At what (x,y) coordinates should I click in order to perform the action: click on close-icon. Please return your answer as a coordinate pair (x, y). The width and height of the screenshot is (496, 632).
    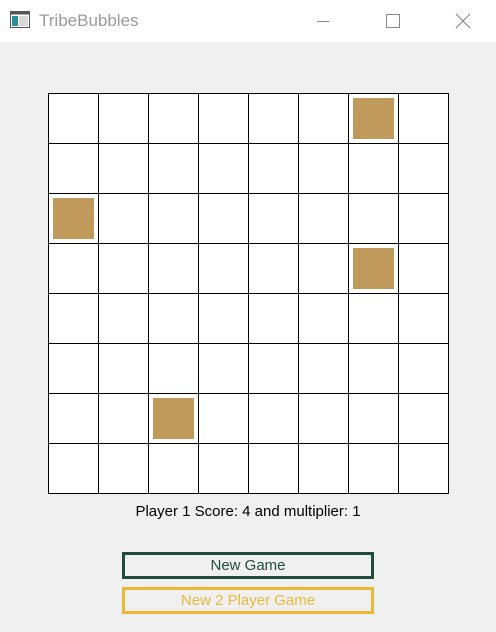
    Looking at the image, I should click on (463, 21).